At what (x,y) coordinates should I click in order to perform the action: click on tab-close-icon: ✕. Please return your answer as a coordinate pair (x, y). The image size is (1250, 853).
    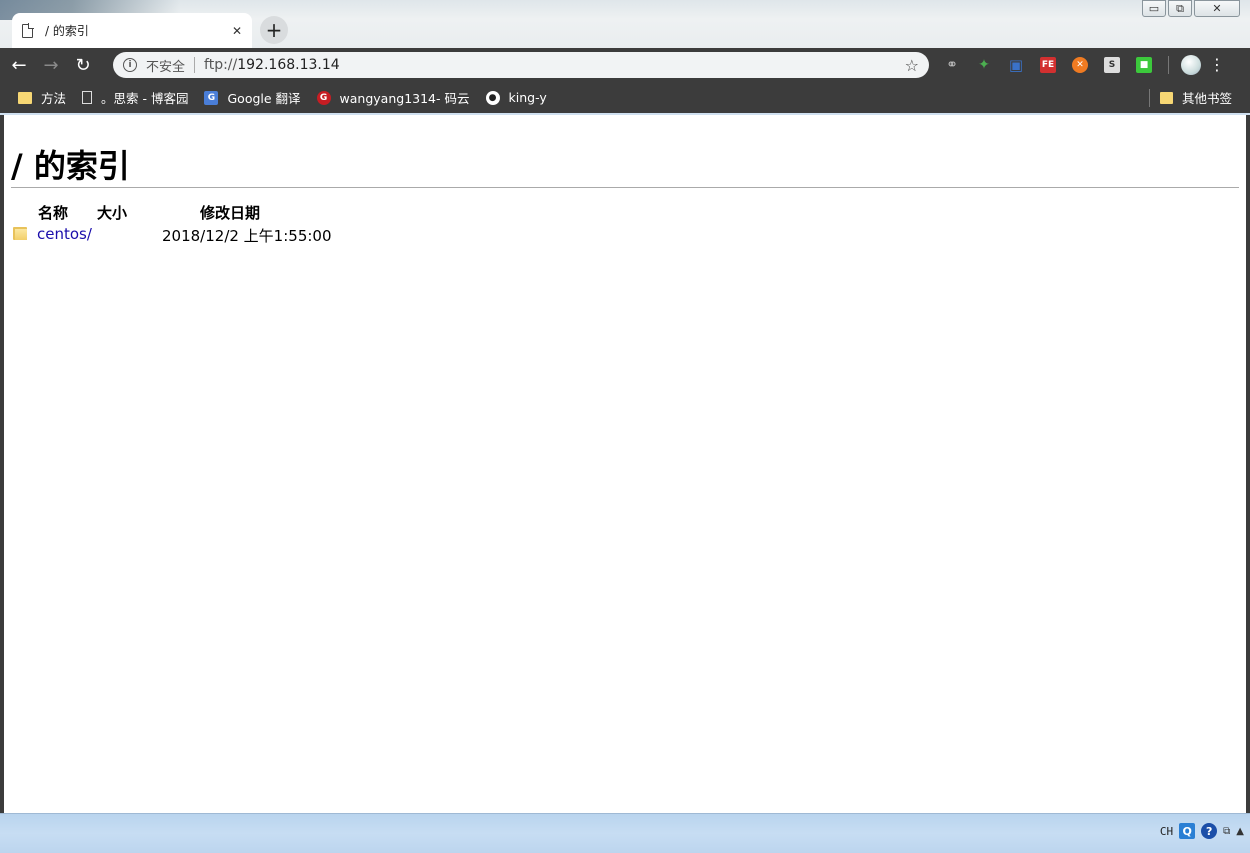
    Looking at the image, I should click on (237, 31).